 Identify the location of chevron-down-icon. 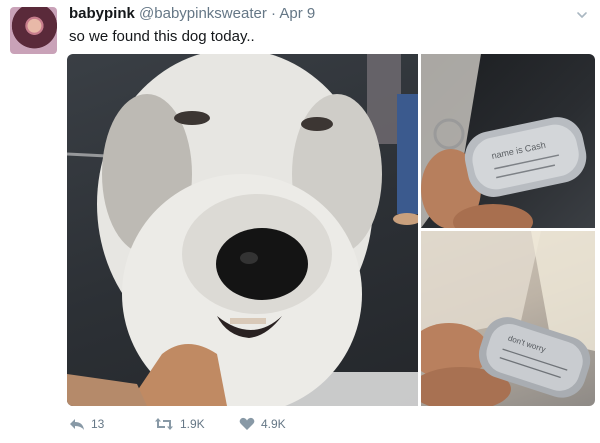
(582, 14).